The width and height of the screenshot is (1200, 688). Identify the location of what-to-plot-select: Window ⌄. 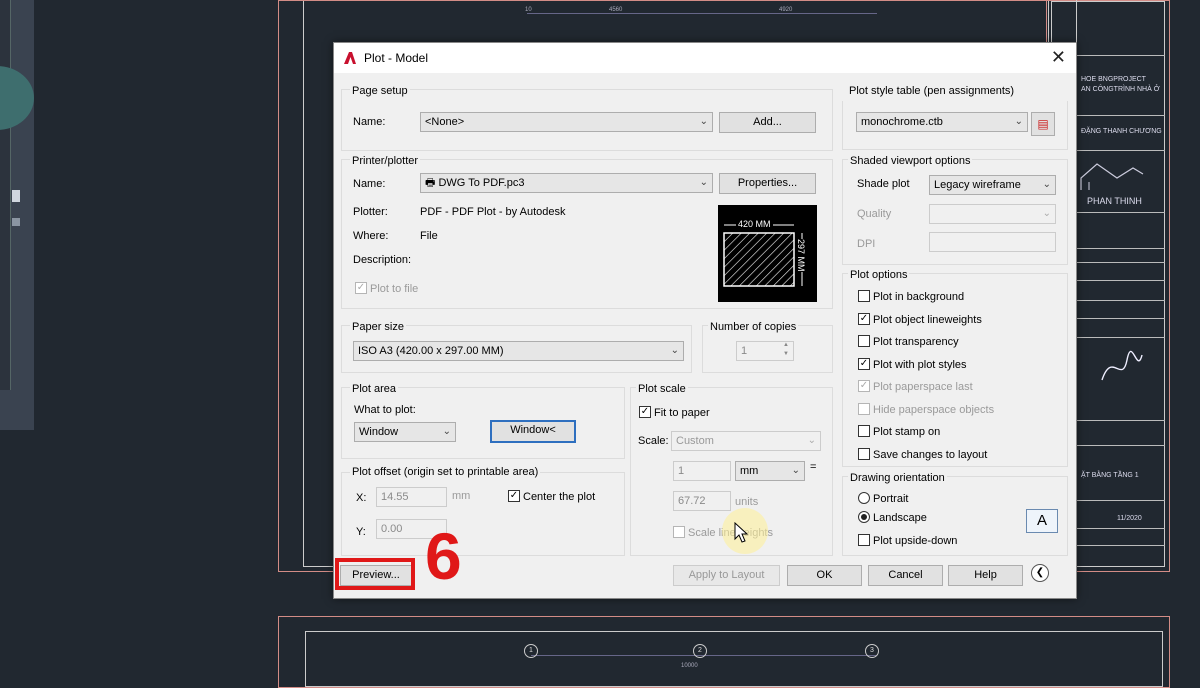
(405, 432).